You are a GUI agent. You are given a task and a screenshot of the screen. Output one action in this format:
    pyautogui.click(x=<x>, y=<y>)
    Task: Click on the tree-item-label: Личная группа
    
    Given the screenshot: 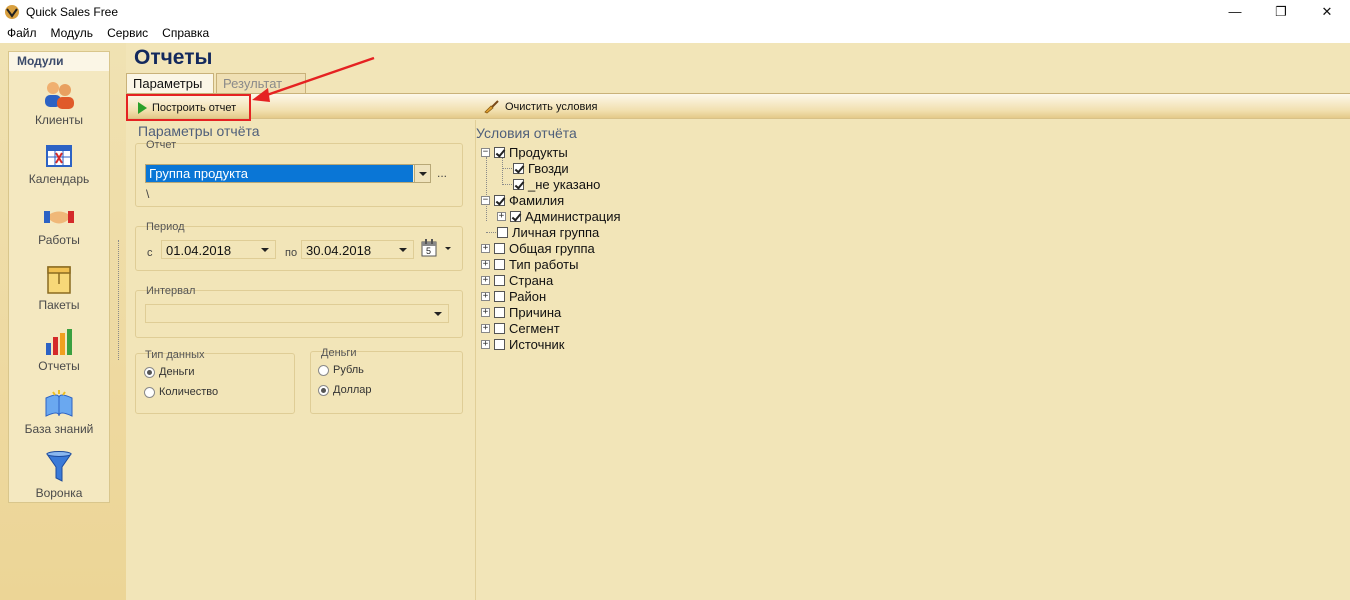 What is the action you would take?
    pyautogui.click(x=556, y=232)
    